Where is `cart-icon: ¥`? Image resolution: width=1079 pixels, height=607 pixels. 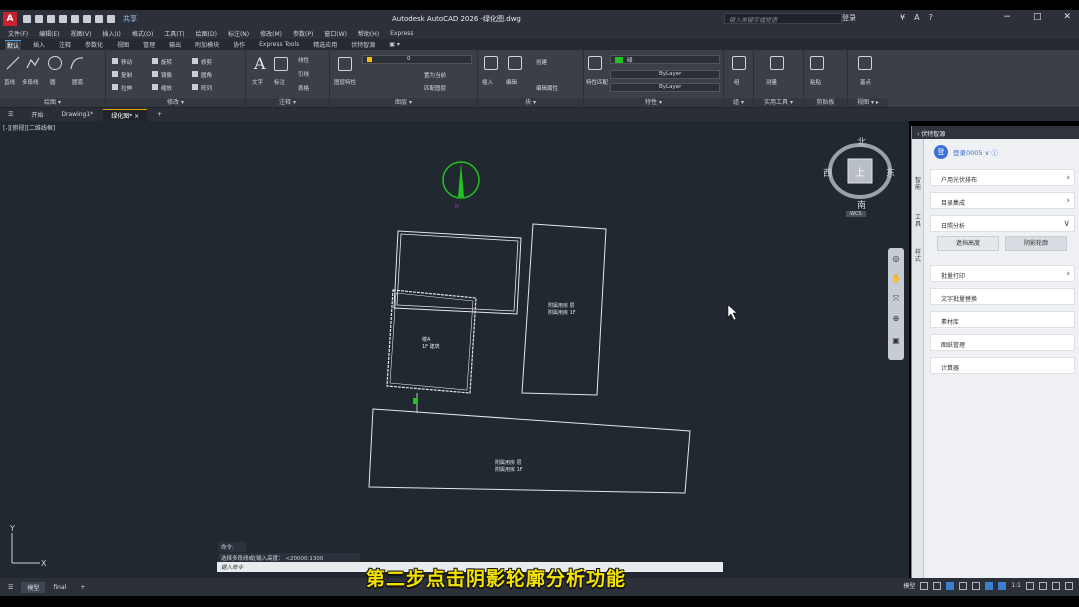 cart-icon: ¥ is located at coordinates (902, 17).